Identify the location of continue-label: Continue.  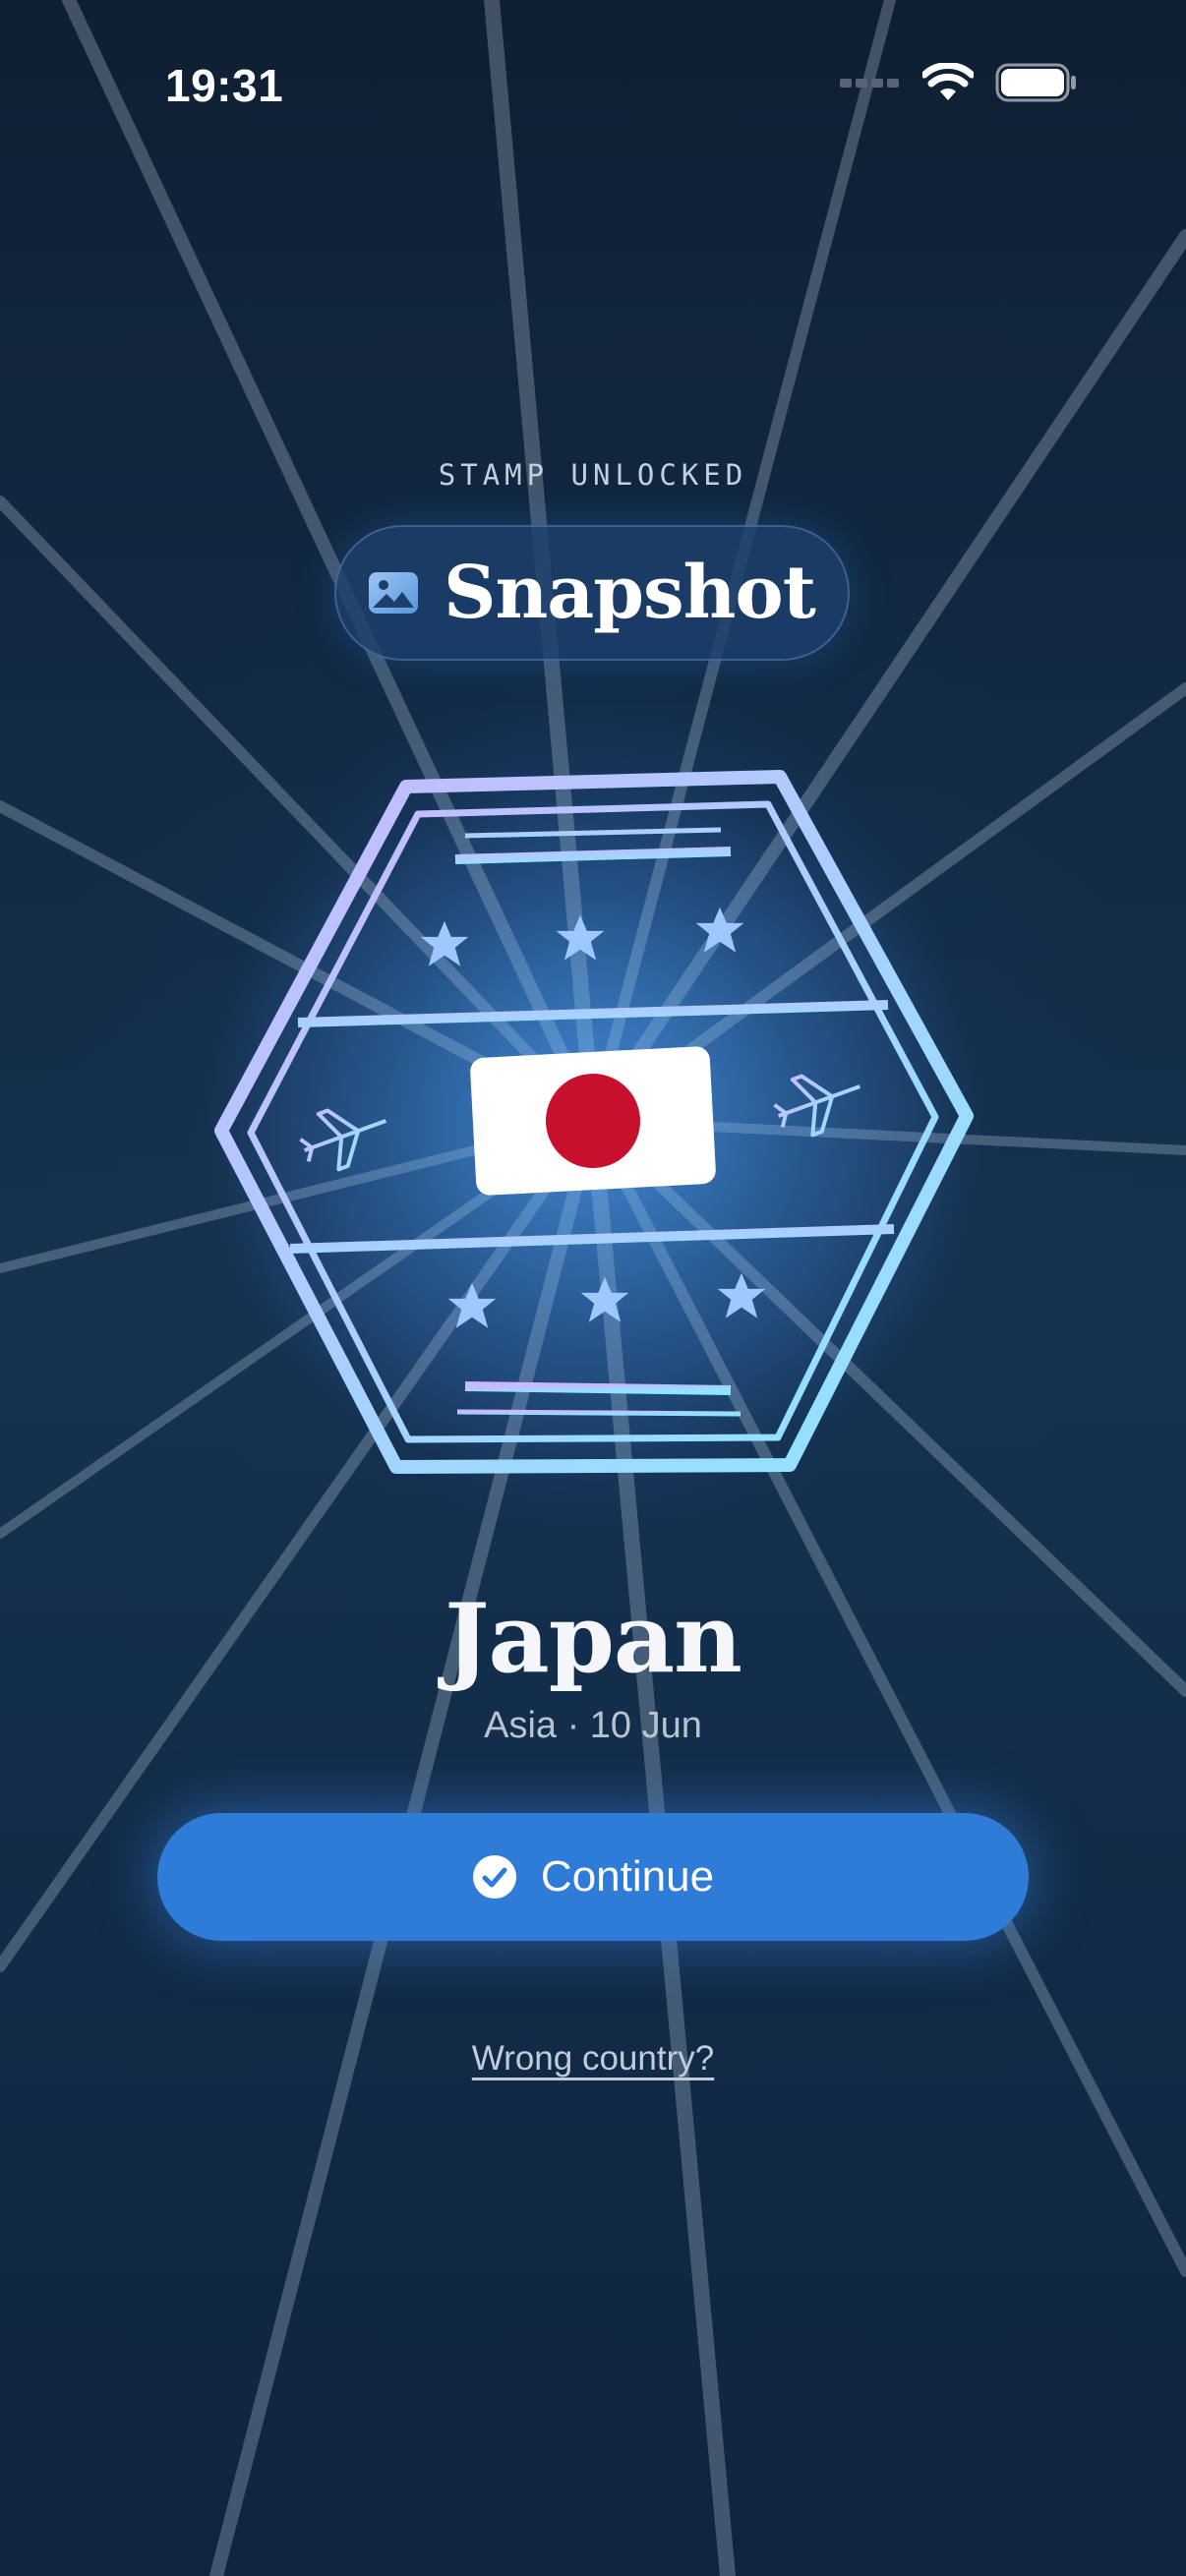
(627, 1876).